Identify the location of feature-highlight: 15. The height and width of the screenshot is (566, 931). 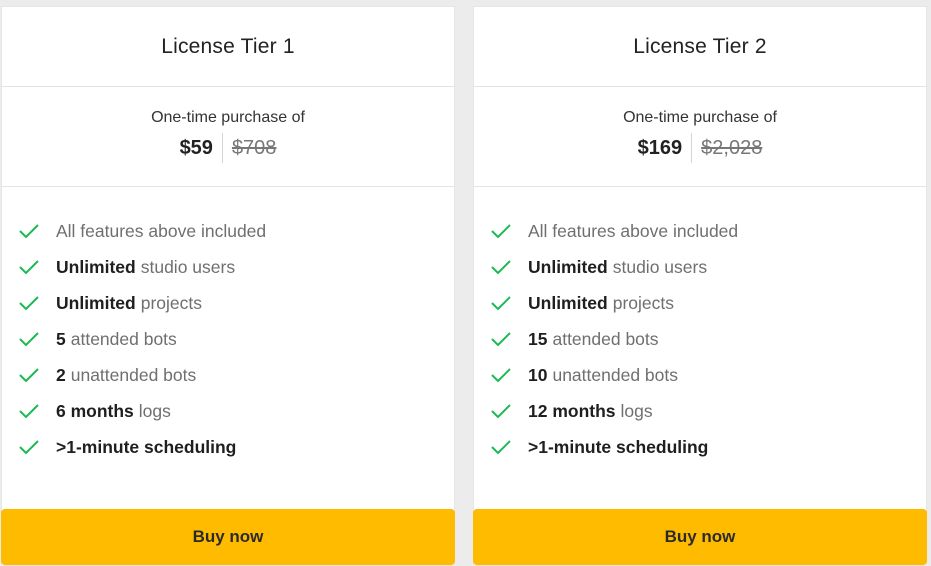
(538, 338).